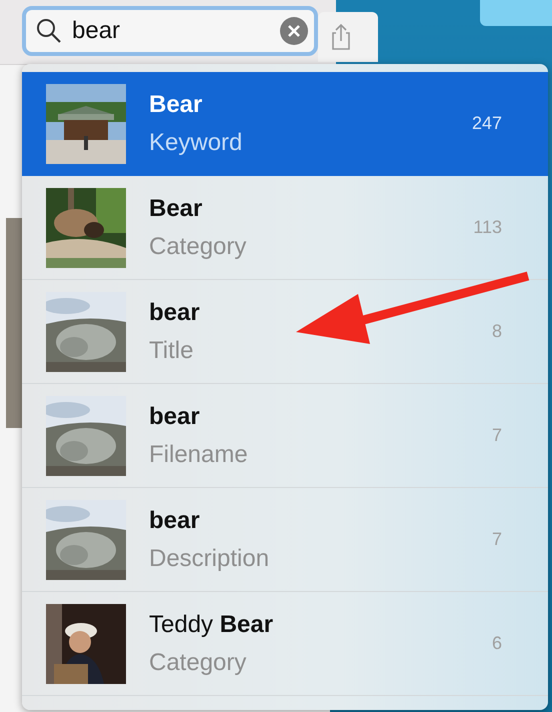 The image size is (552, 712). I want to click on result-item: bear Description 7, so click(285, 540).